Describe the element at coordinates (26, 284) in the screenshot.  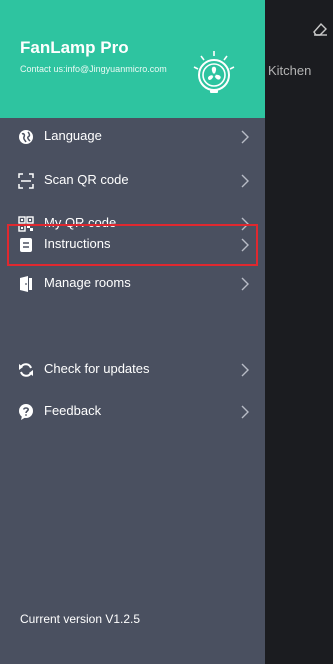
I see `door-icon` at that location.